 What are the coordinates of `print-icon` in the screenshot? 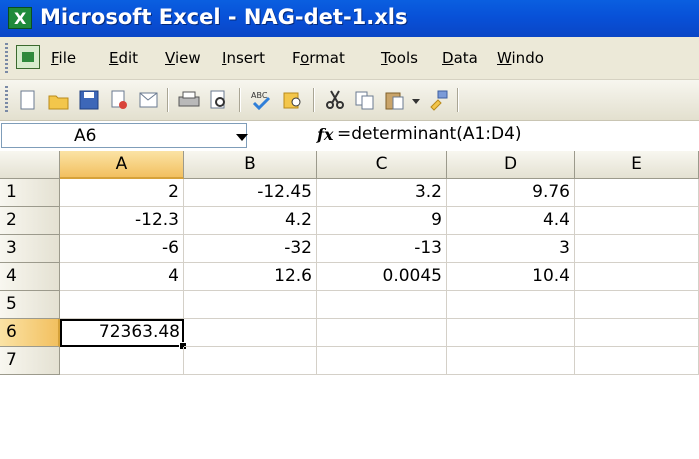 It's located at (189, 100).